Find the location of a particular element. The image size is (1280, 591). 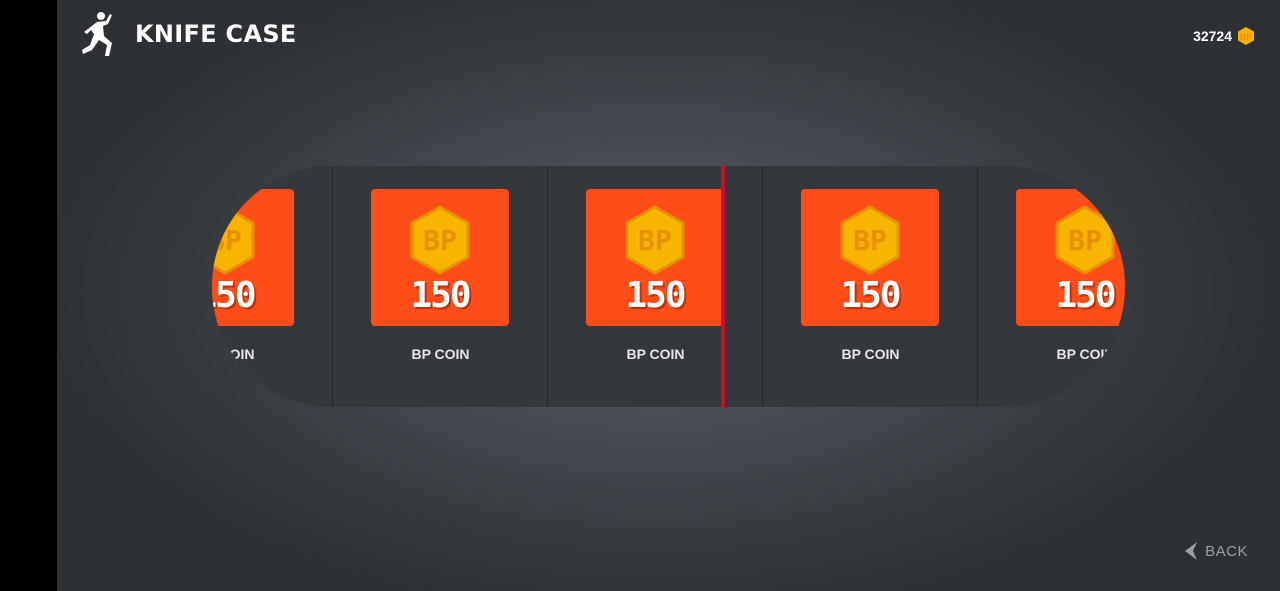

page-title: KNIFE CASE is located at coordinates (216, 34).